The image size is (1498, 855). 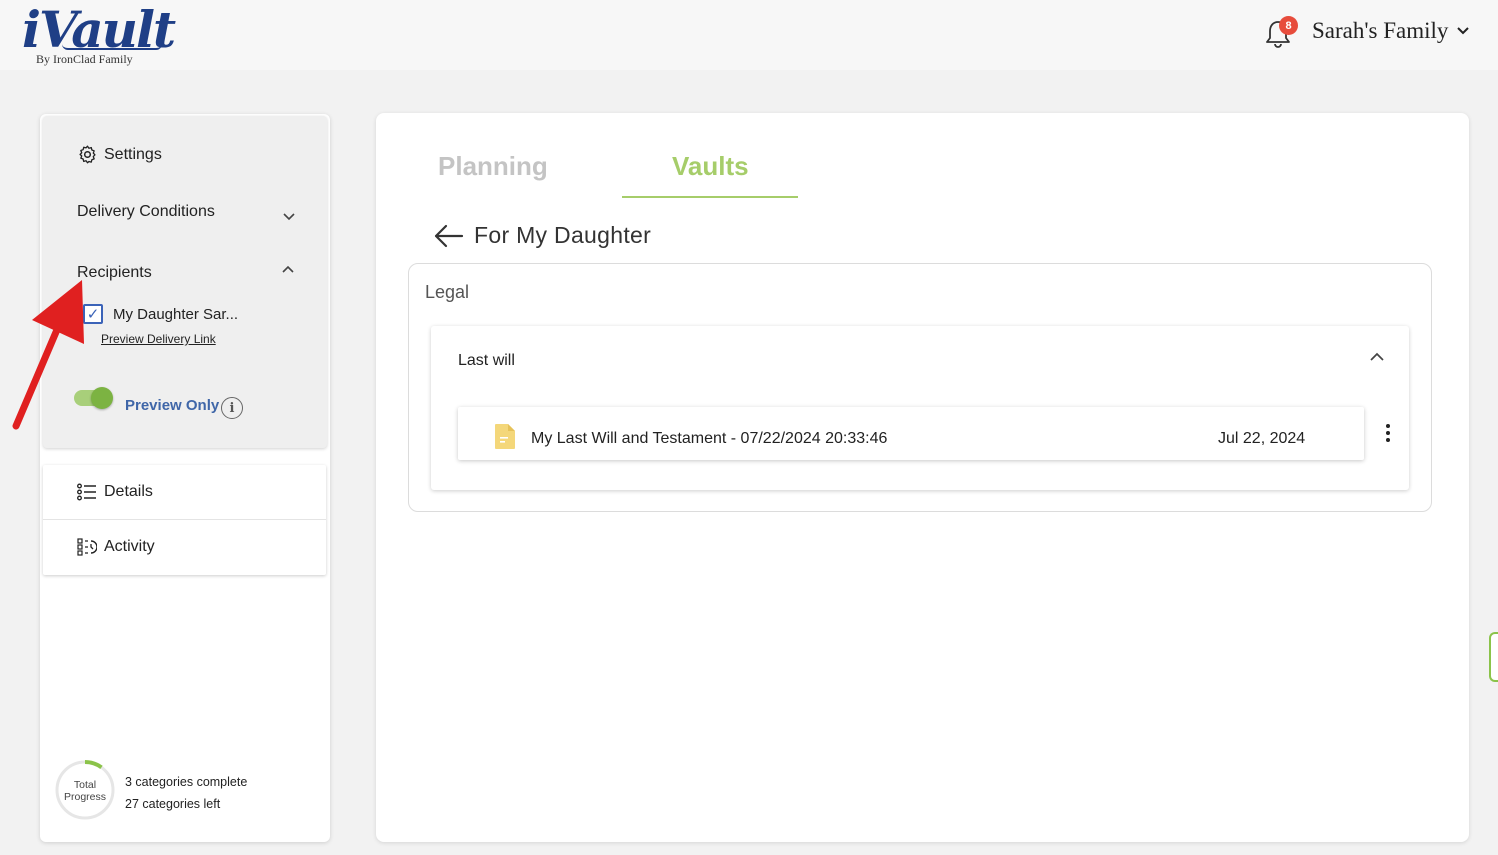 I want to click on progress-label-line2: Progress, so click(x=84, y=797).